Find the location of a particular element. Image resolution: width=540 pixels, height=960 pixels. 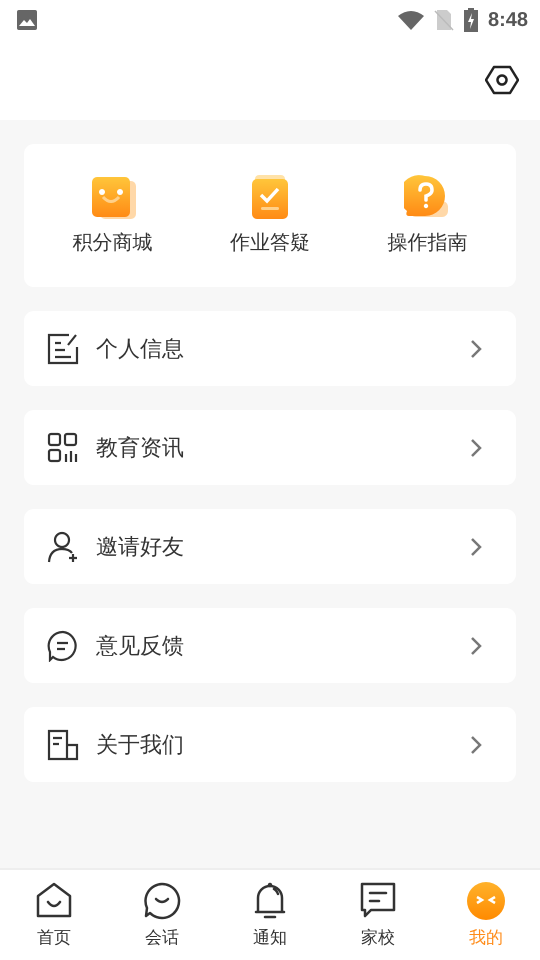

menu-label: 关于我们 is located at coordinates (140, 746).